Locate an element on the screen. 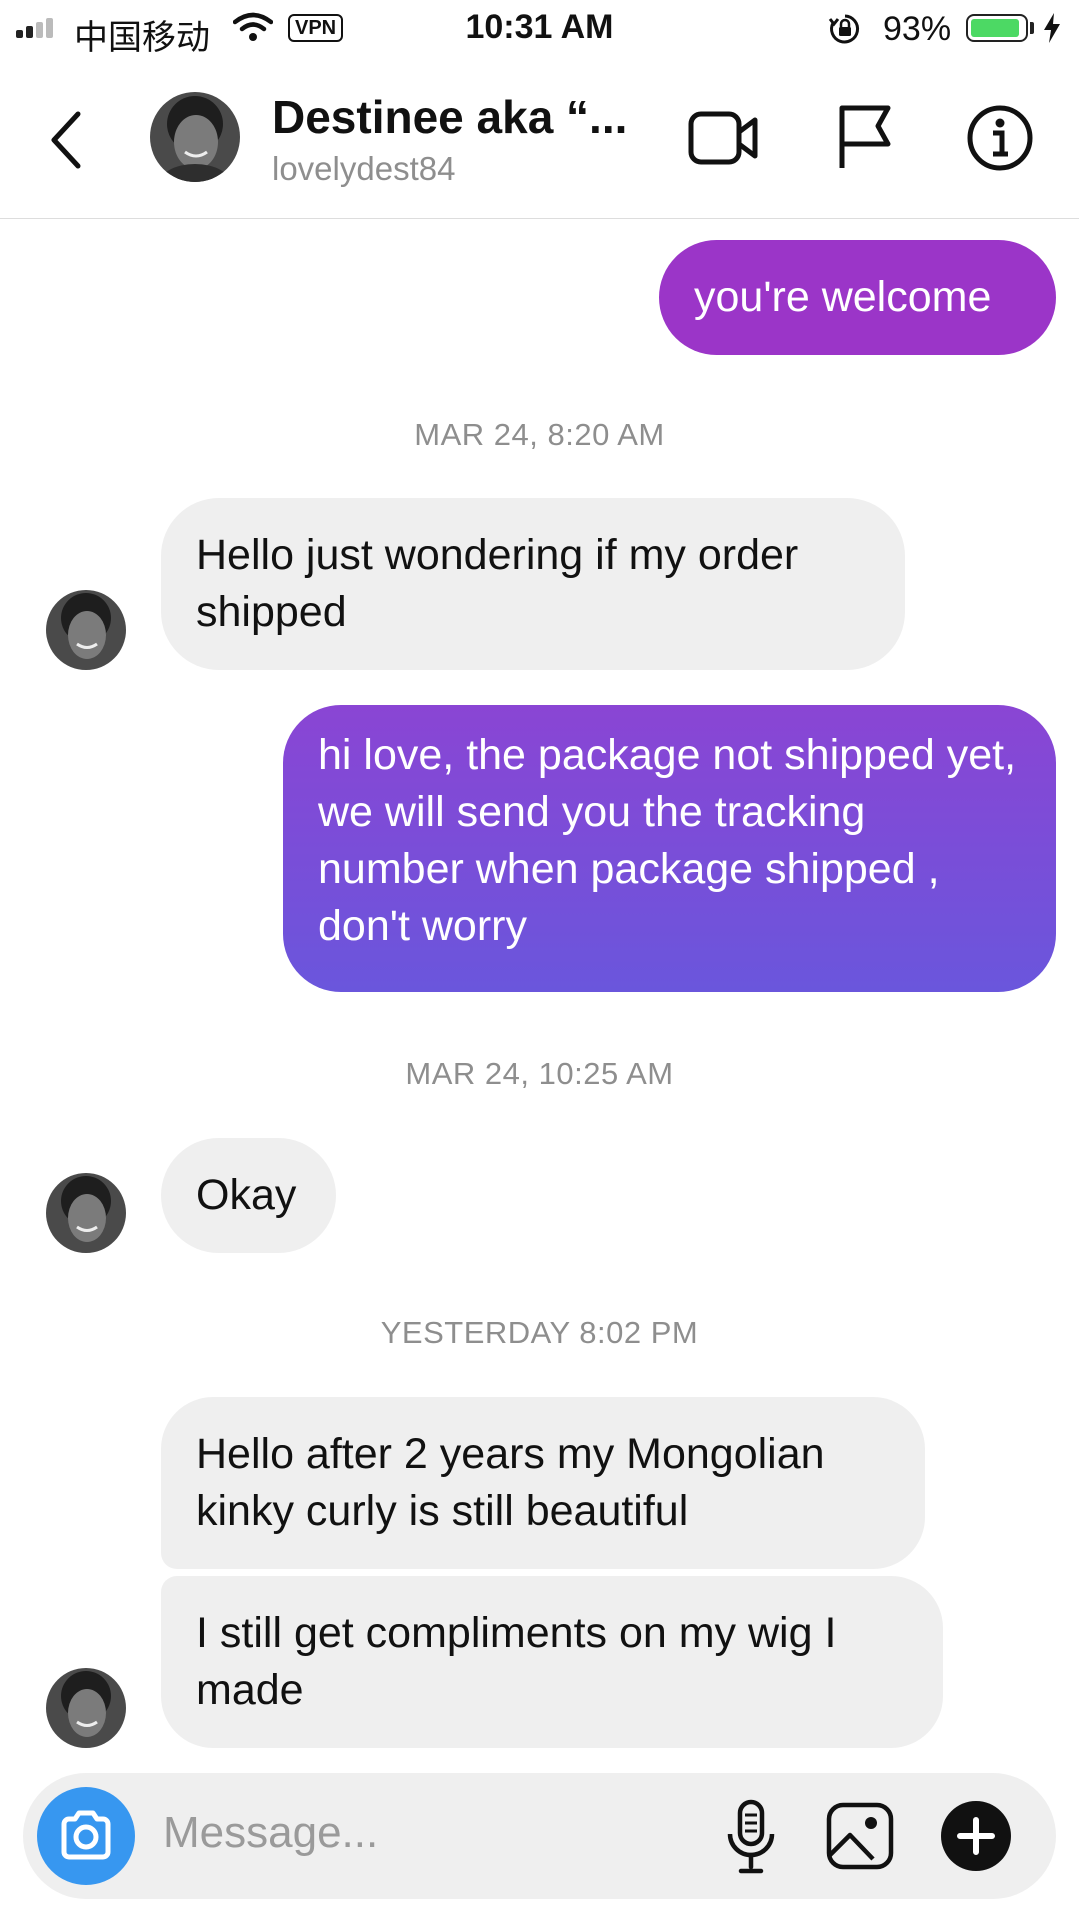 This screenshot has width=1079, height=1920. contact-avatar is located at coordinates (195, 137).